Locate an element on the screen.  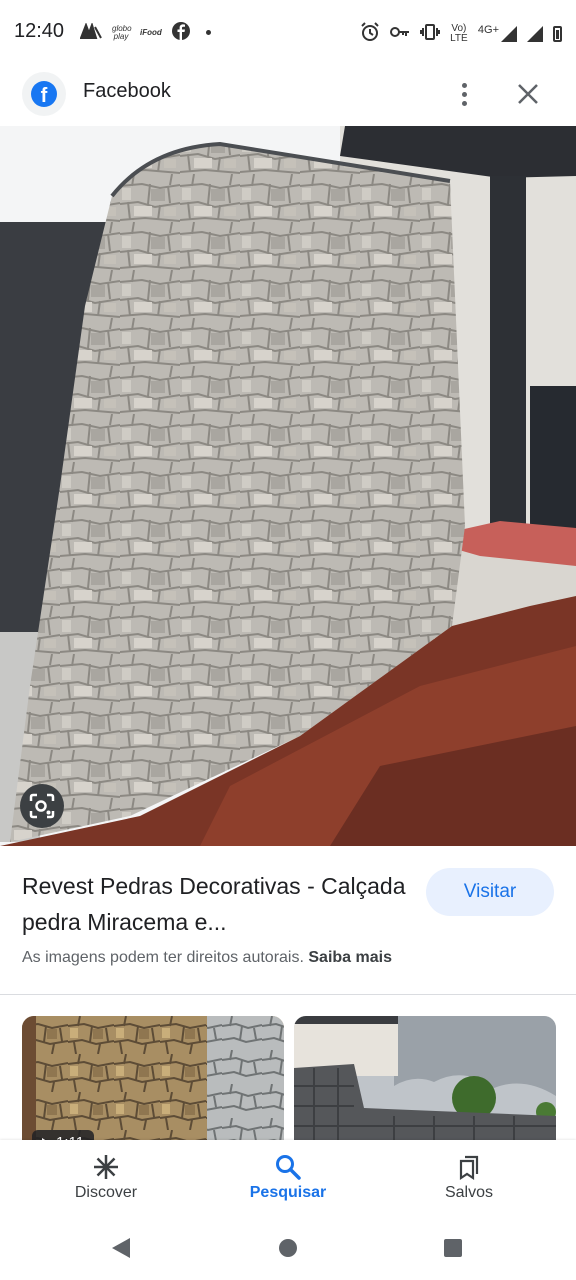
viewer-header: f Facebook is located at coordinates (288, 96).